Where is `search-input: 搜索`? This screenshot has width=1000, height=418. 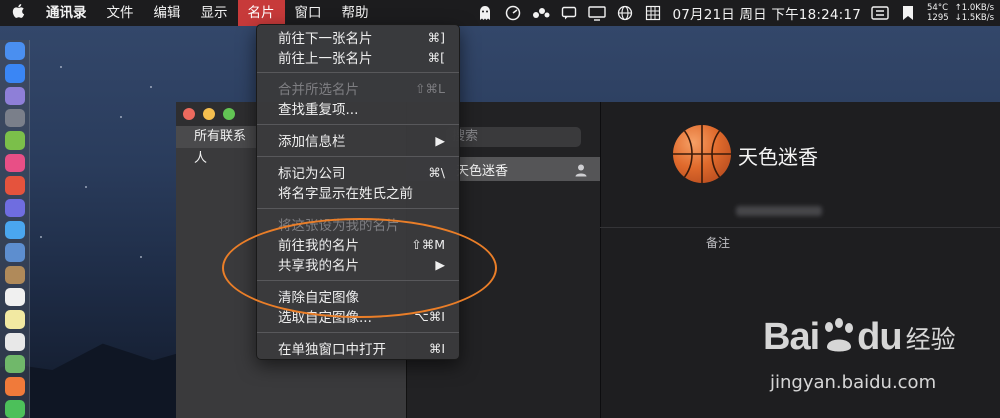
search-input: 搜索 is located at coordinates (513, 137).